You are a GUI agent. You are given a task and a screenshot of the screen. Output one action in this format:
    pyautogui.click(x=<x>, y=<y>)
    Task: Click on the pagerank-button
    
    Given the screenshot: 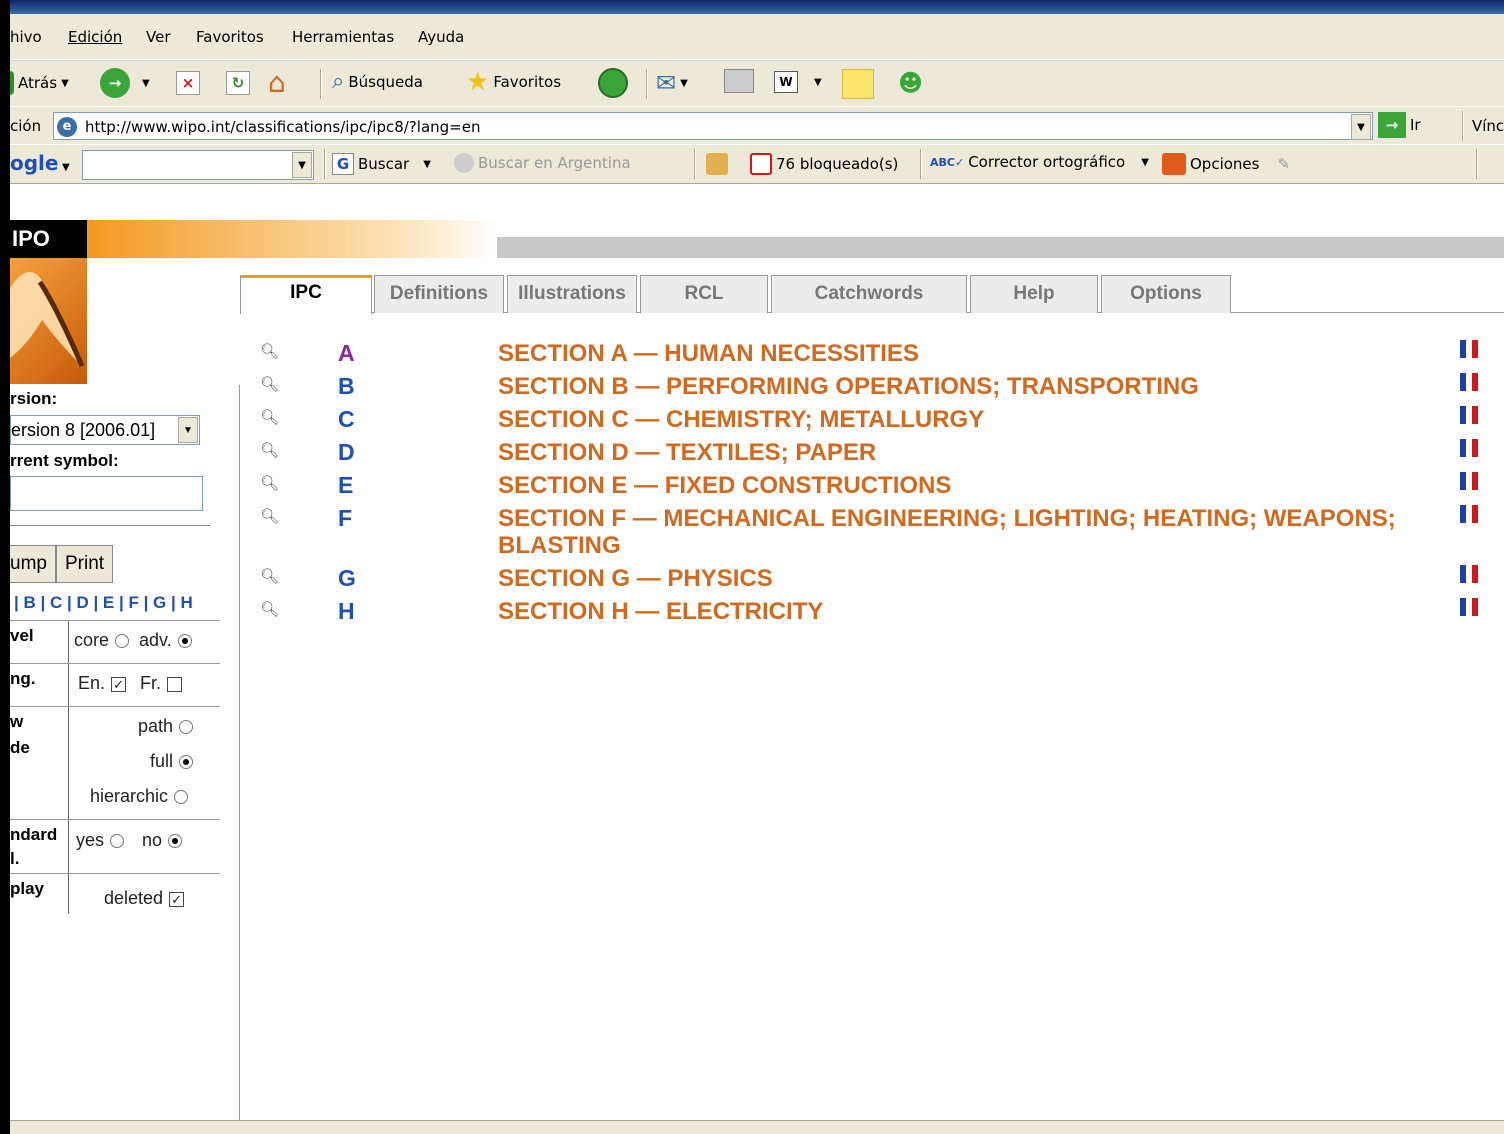 What is the action you would take?
    pyautogui.click(x=717, y=164)
    